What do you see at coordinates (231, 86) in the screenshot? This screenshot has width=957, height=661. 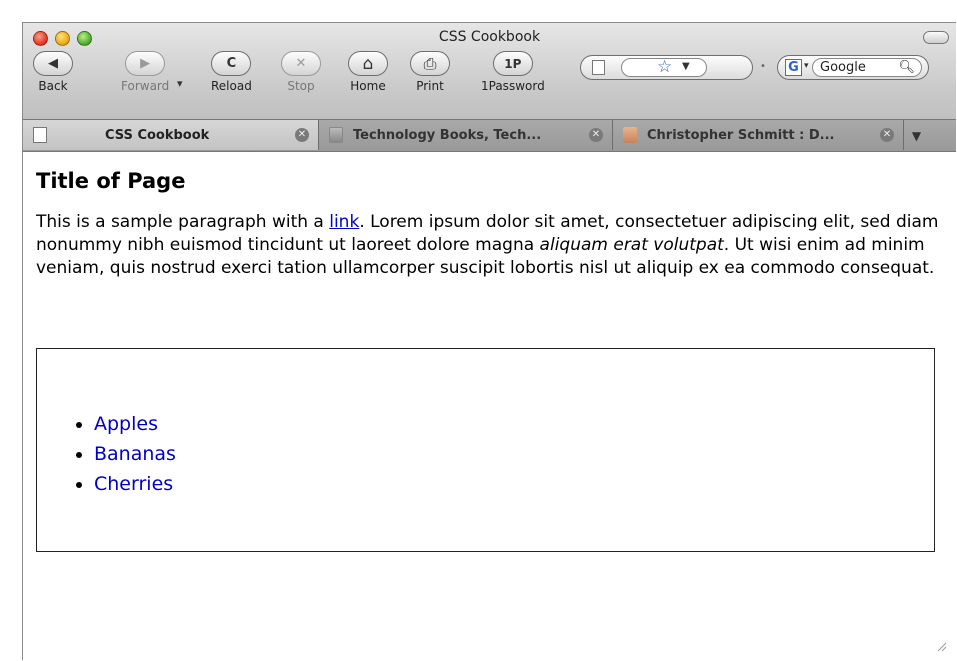 I see `reload-label: Reload` at bounding box center [231, 86].